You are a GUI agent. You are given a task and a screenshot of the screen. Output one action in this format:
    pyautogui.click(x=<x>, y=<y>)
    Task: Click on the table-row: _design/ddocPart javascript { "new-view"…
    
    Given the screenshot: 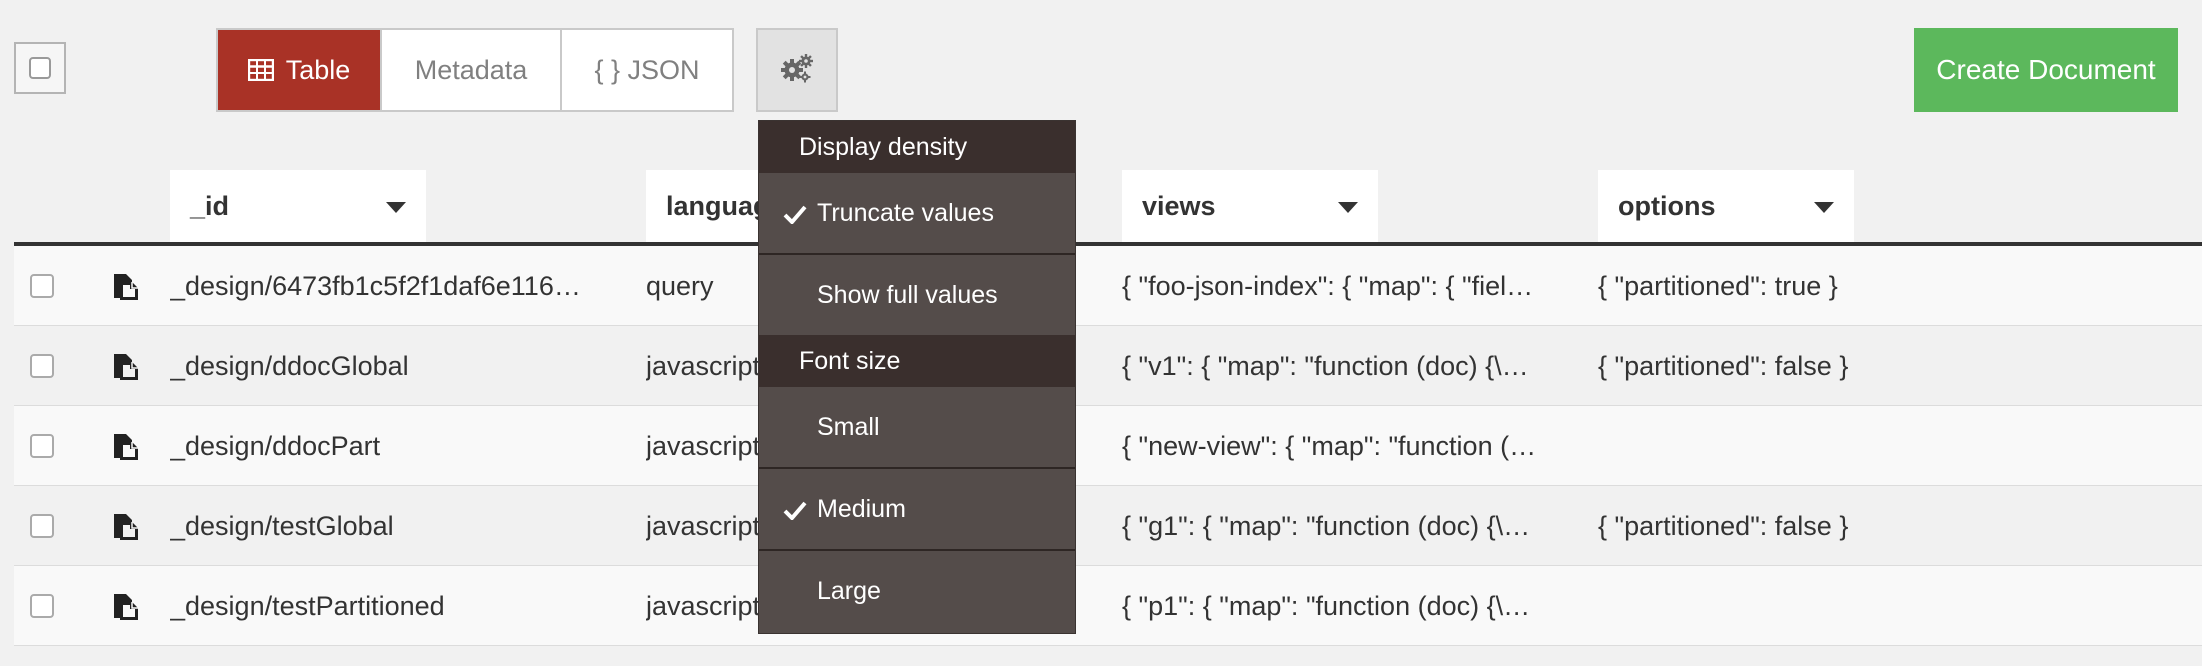 What is the action you would take?
    pyautogui.click(x=1108, y=446)
    